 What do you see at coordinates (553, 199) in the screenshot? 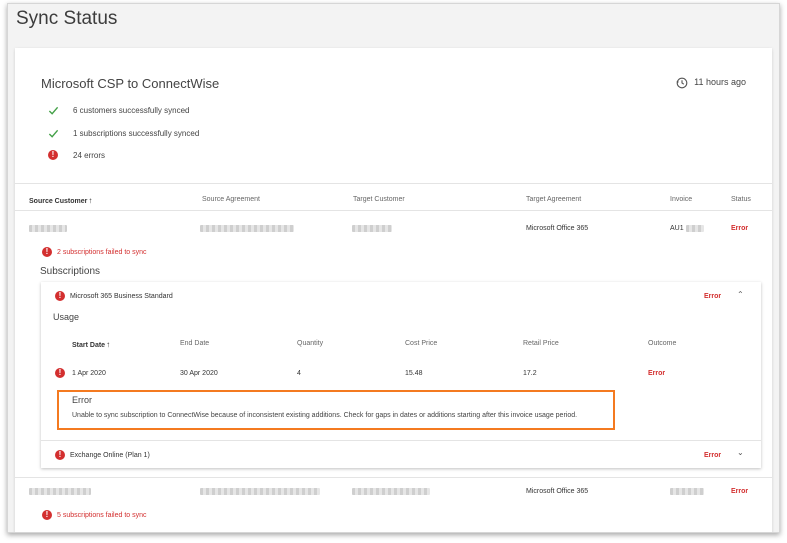
I see `column-header-target-agreement: Target Agreement` at bounding box center [553, 199].